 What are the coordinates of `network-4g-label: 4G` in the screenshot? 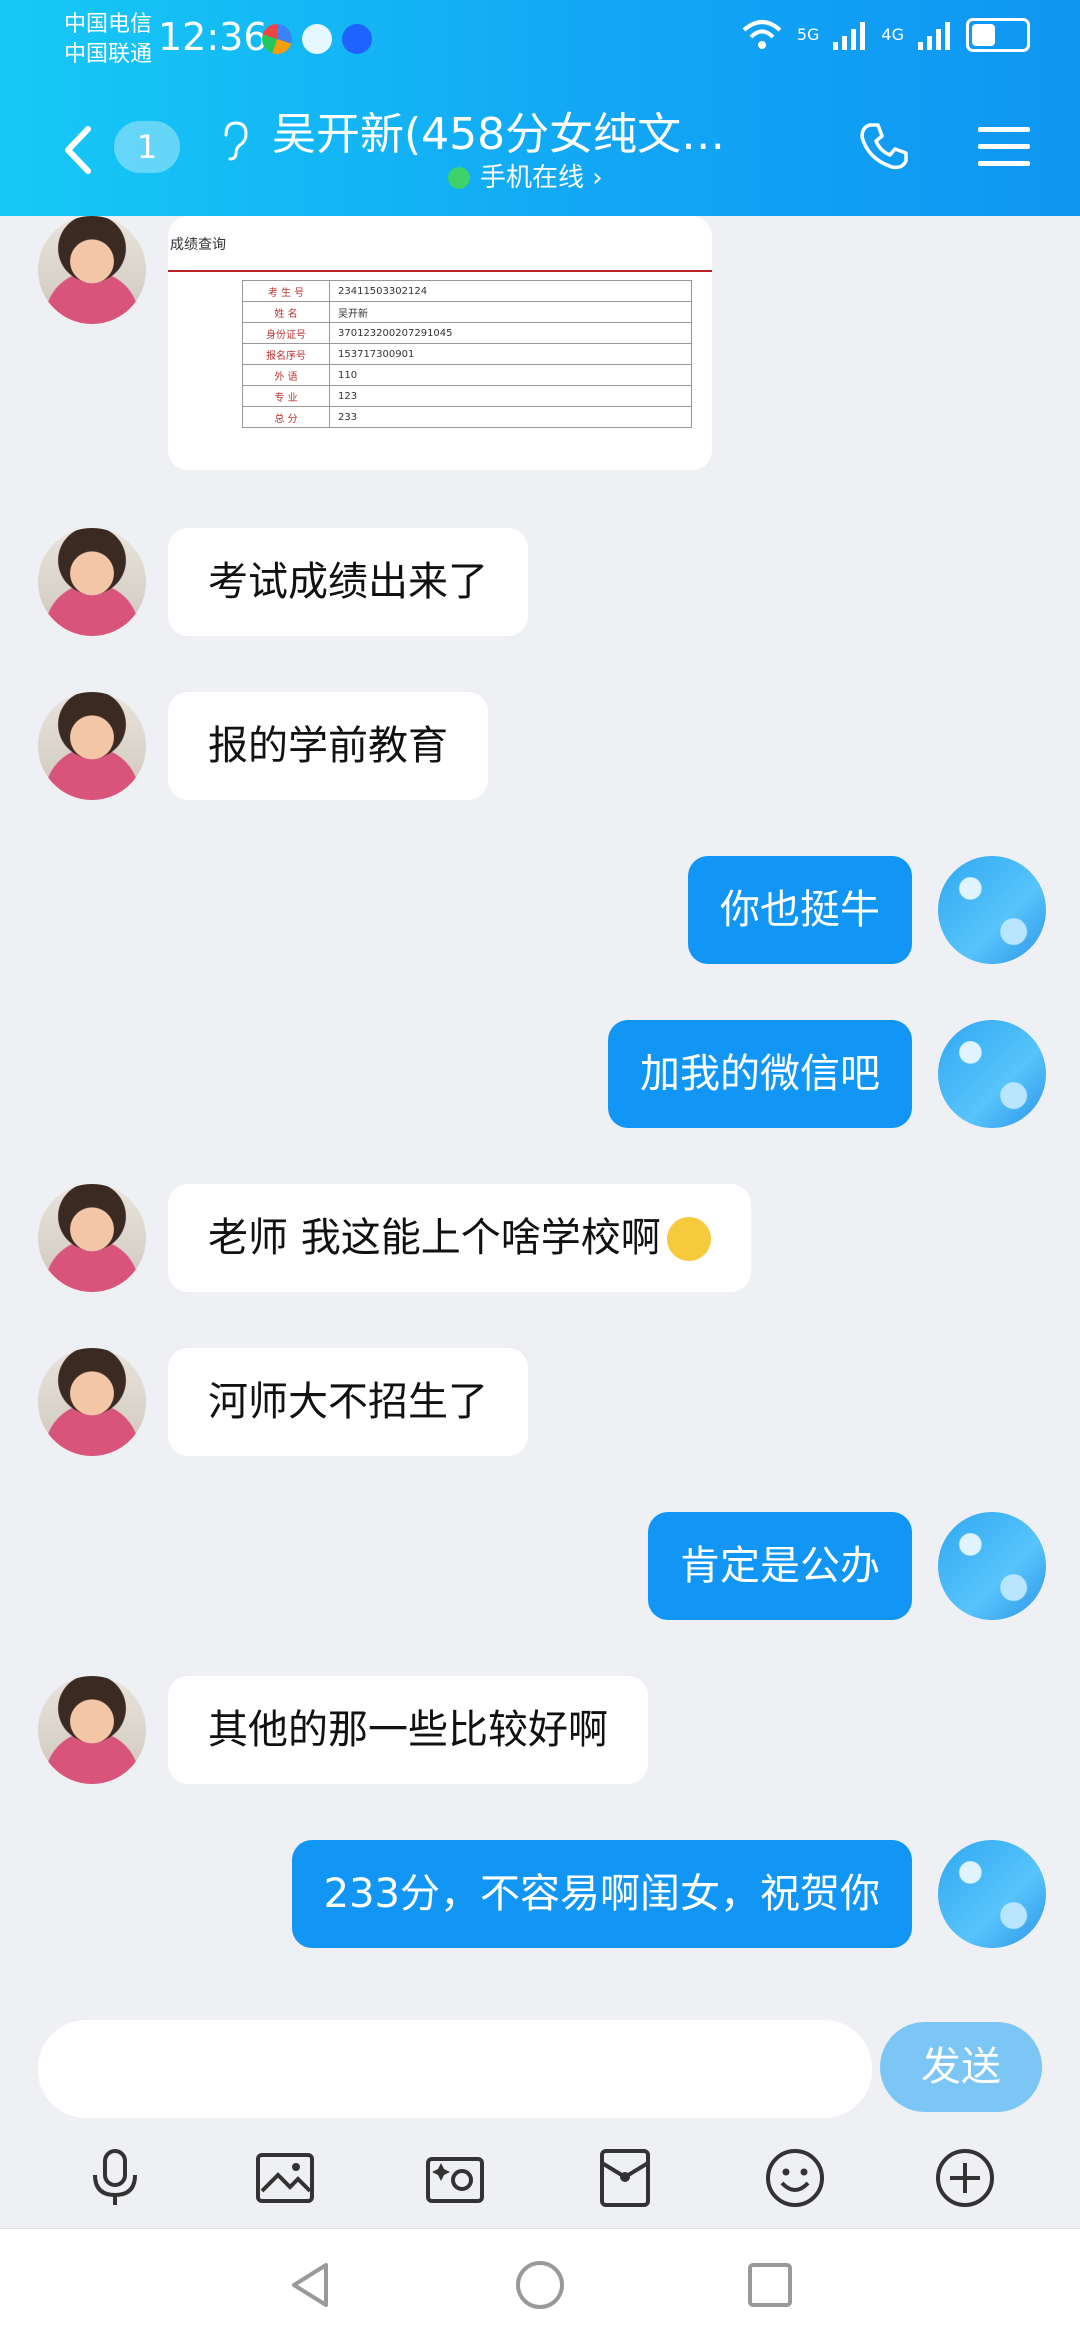 It's located at (892, 34).